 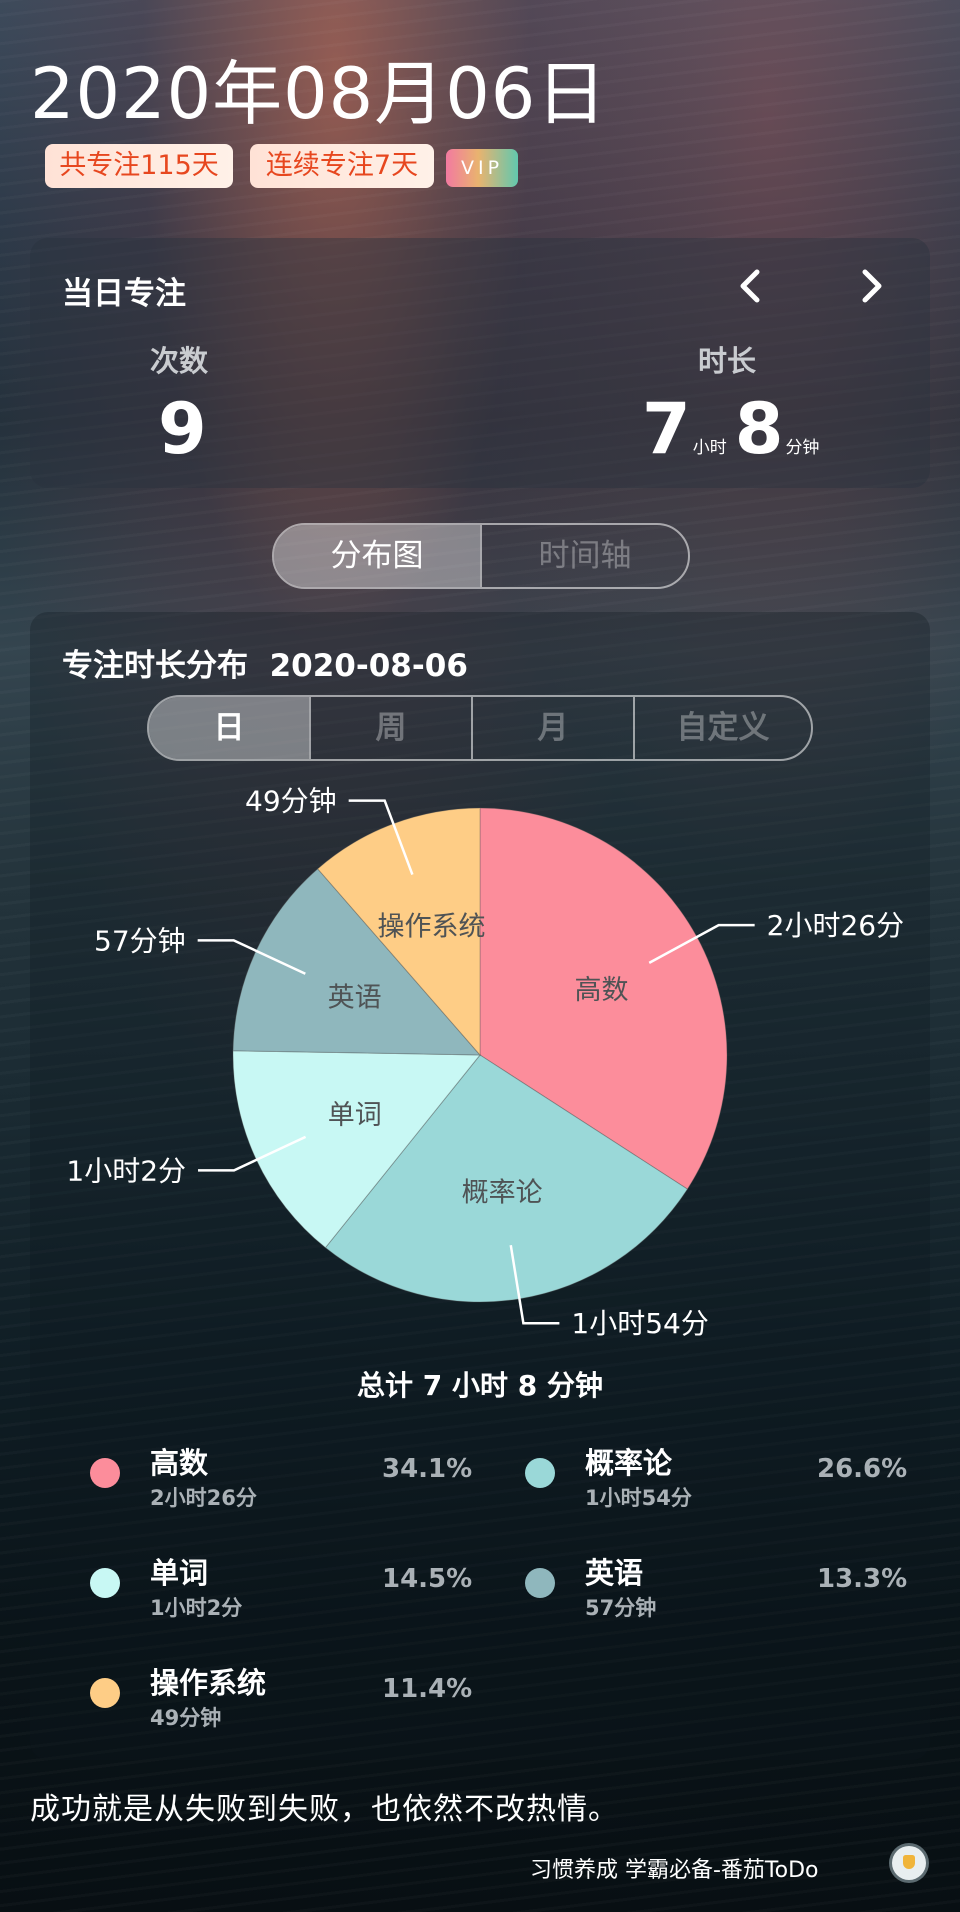 What do you see at coordinates (285, 1590) in the screenshot?
I see `legend-item-danci: 单词 1小时2分 14.5%` at bounding box center [285, 1590].